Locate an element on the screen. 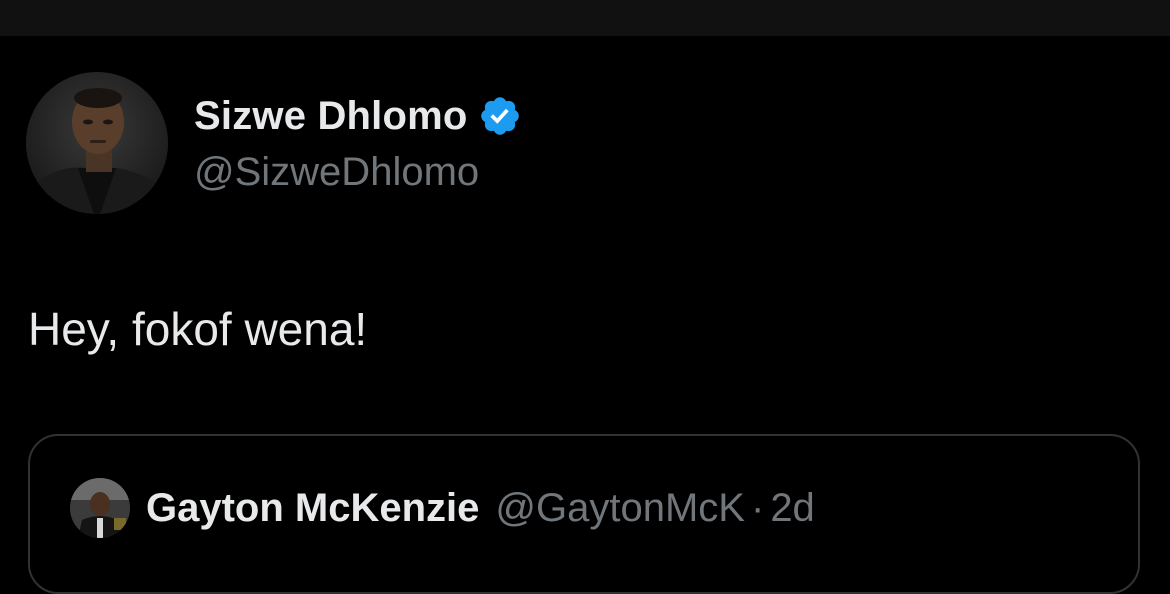  quoted-tweet-timestamp: 2d is located at coordinates (792, 508).